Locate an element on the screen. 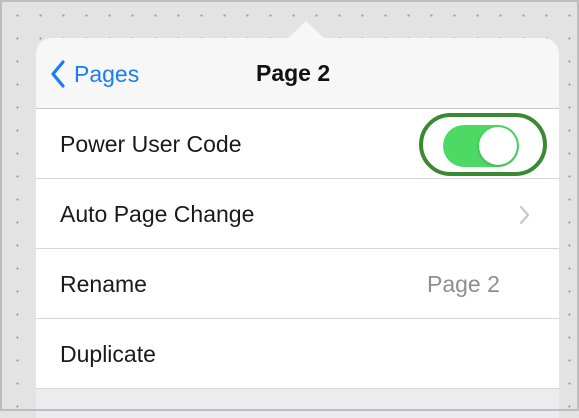 This screenshot has width=579, height=418. chevron-right-icon is located at coordinates (524, 217).